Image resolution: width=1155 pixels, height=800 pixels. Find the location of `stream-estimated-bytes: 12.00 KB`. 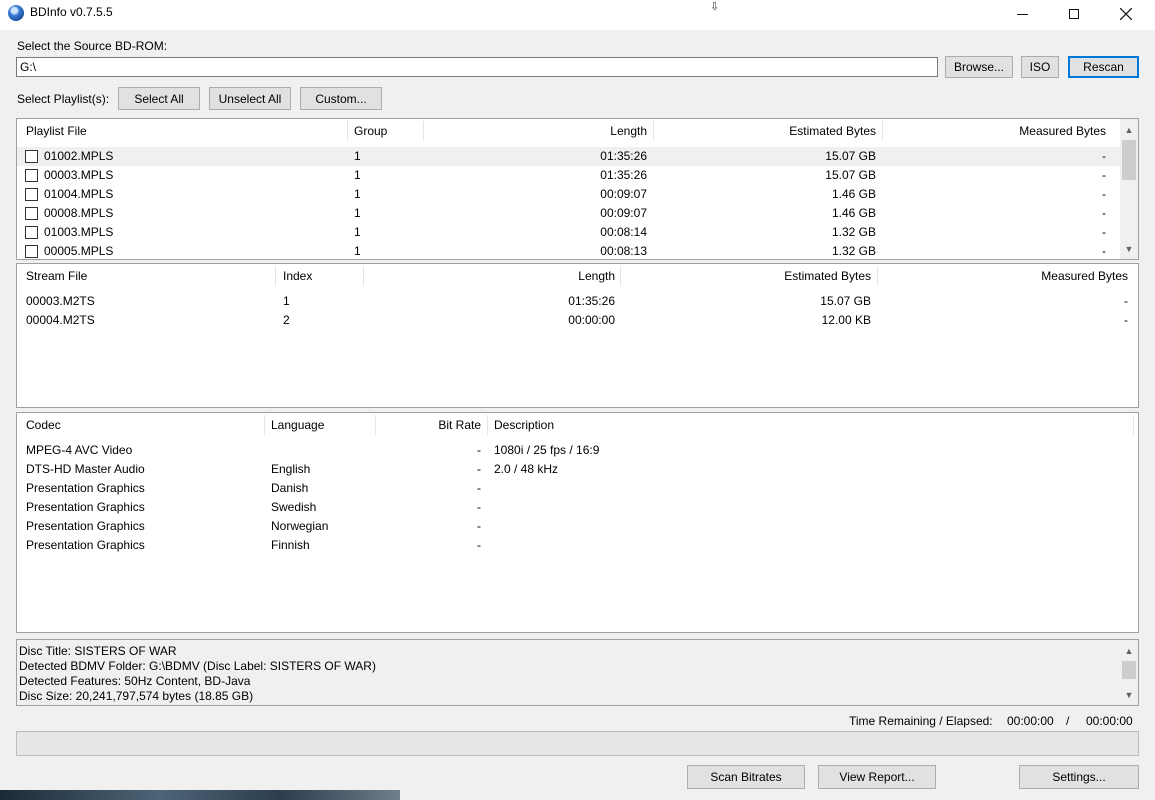

stream-estimated-bytes: 12.00 KB is located at coordinates (846, 320).